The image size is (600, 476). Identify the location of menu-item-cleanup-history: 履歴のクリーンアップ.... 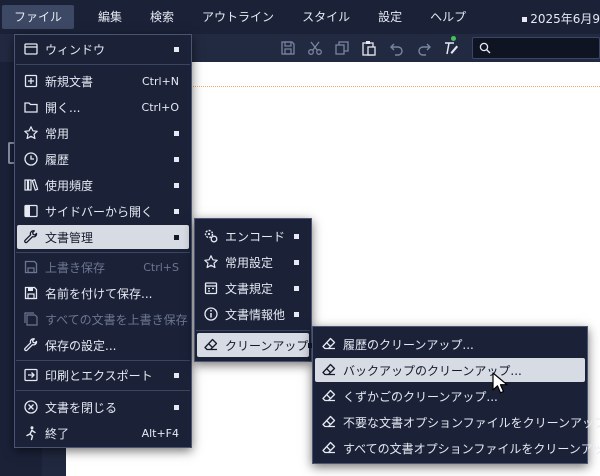
(450, 344).